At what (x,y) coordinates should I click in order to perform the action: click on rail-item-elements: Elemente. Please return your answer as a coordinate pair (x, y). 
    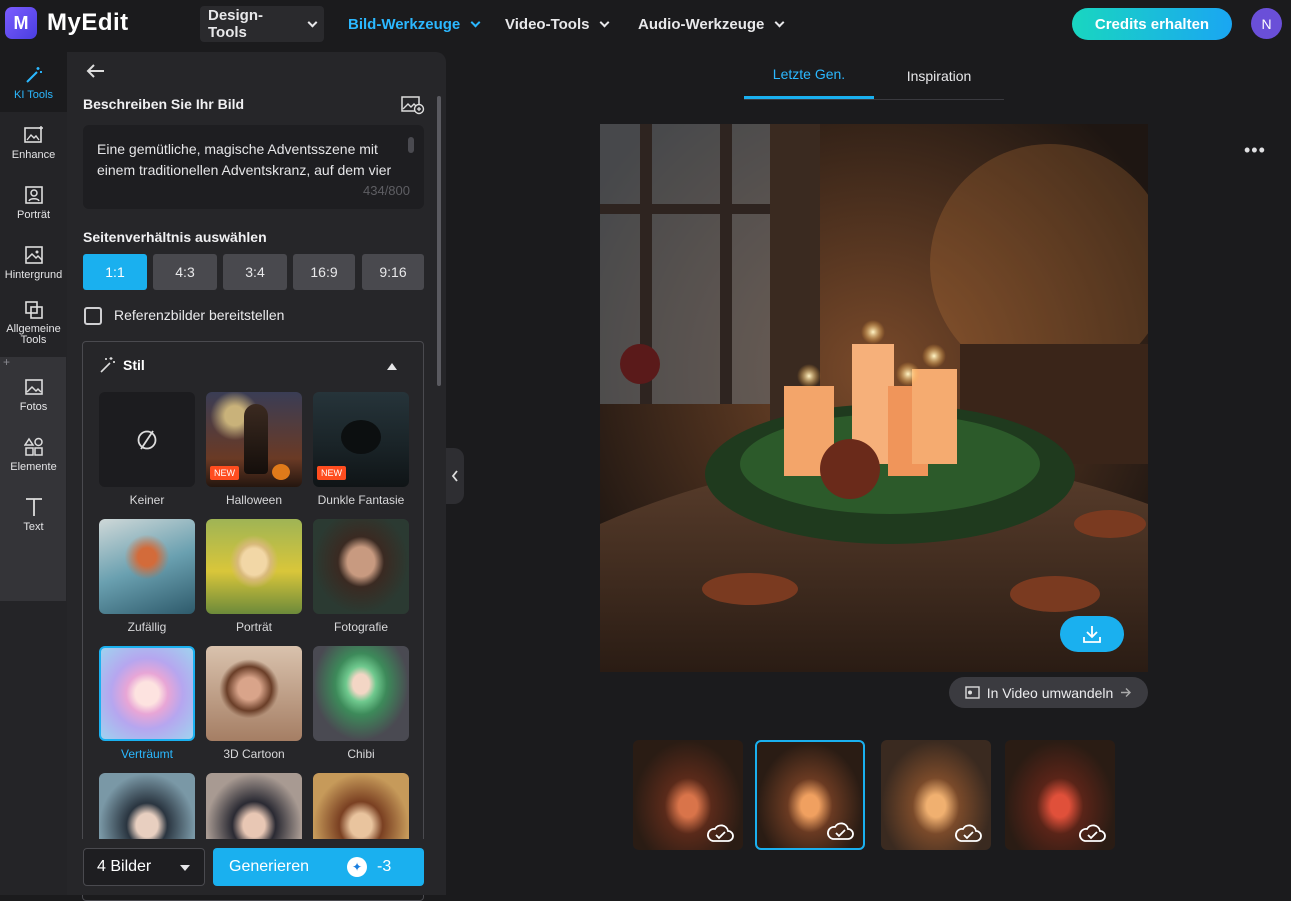
    Looking at the image, I should click on (33, 454).